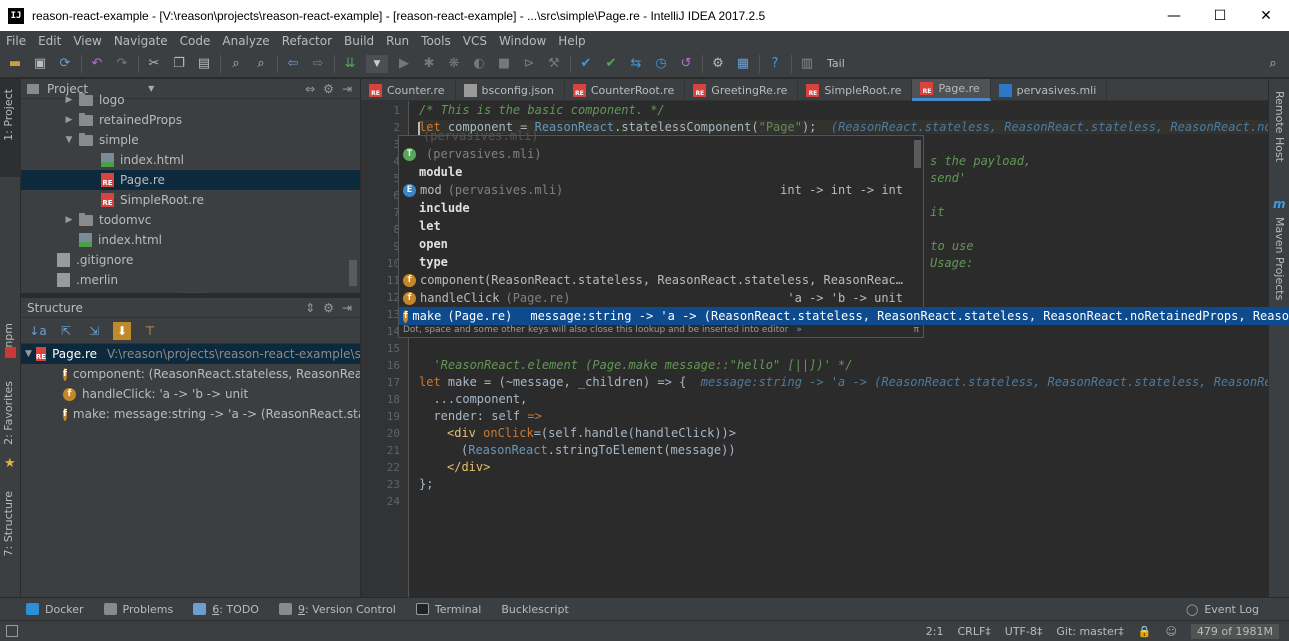  What do you see at coordinates (353, 273) in the screenshot?
I see `project-scrollbar` at bounding box center [353, 273].